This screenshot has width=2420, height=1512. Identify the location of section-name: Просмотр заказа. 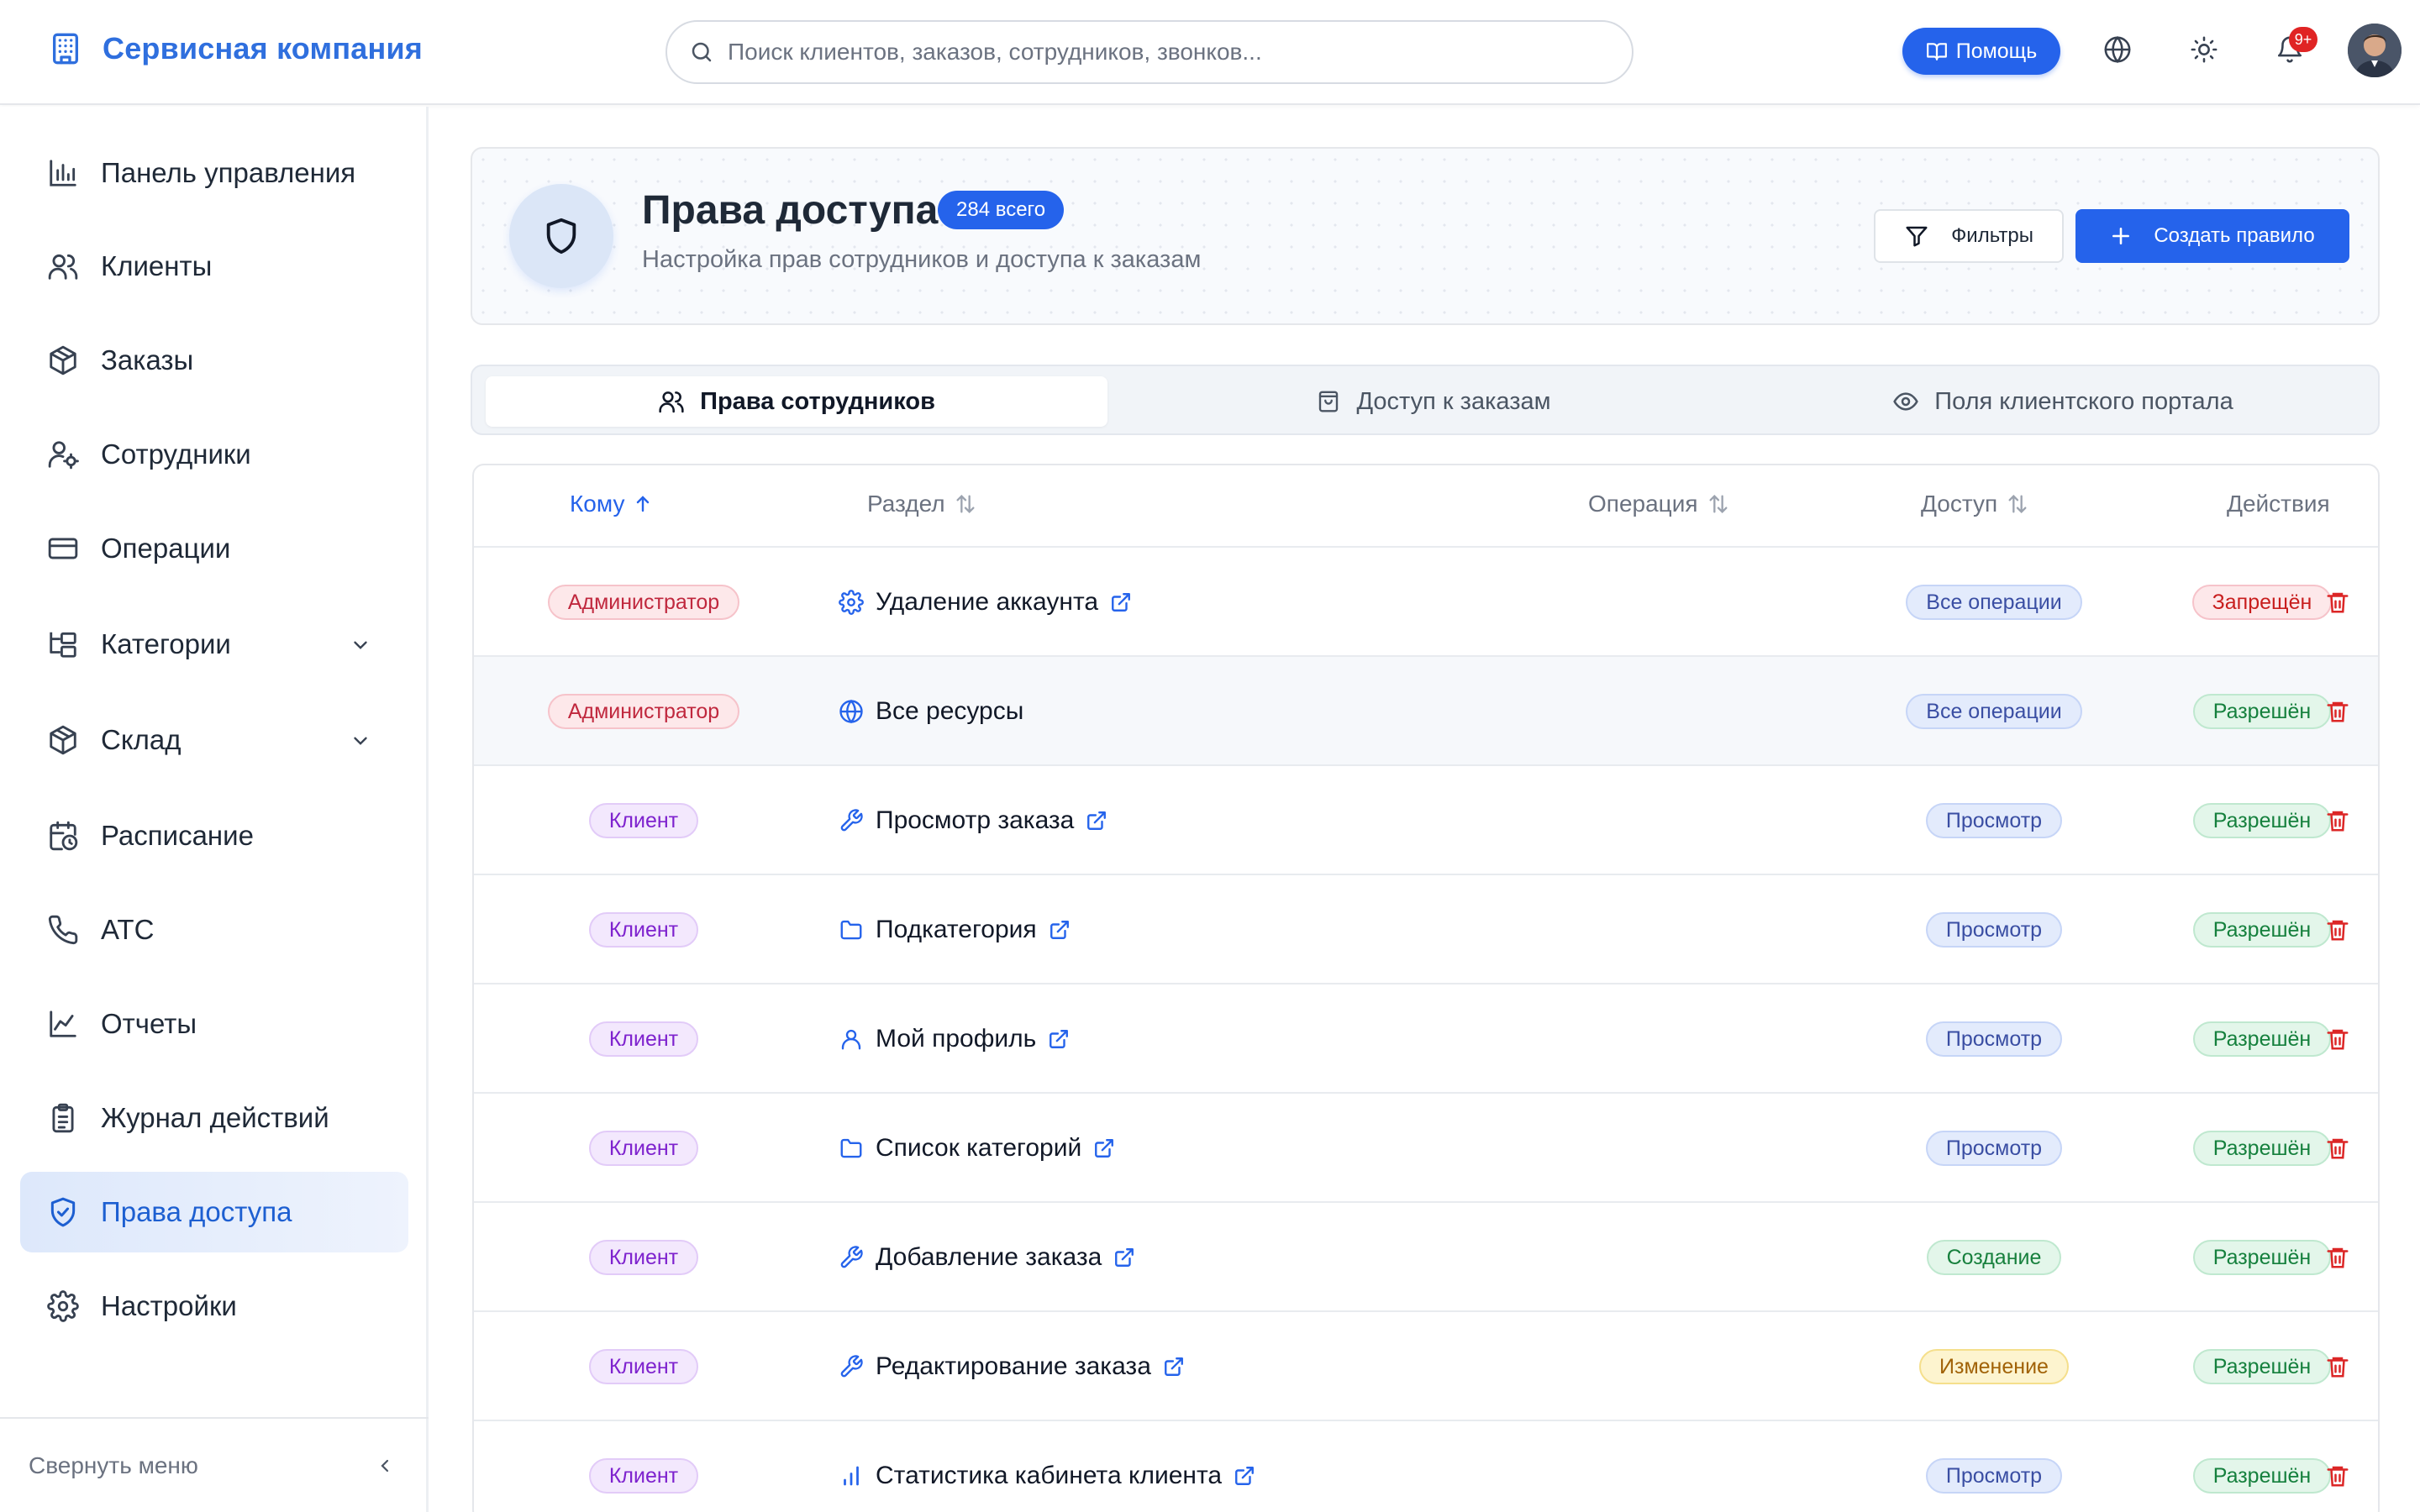
(975, 820).